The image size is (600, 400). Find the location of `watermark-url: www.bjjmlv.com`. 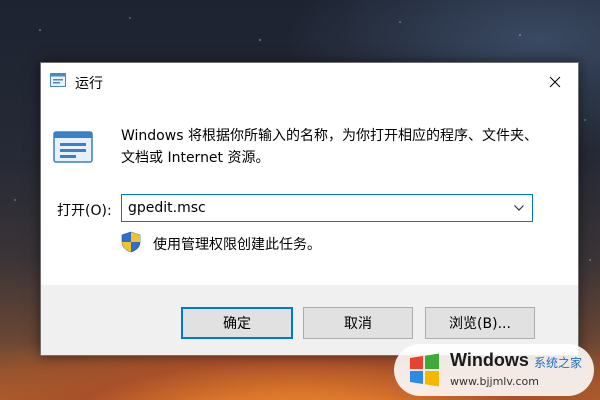

watermark-url: www.bjjmlv.com is located at coordinates (494, 381).